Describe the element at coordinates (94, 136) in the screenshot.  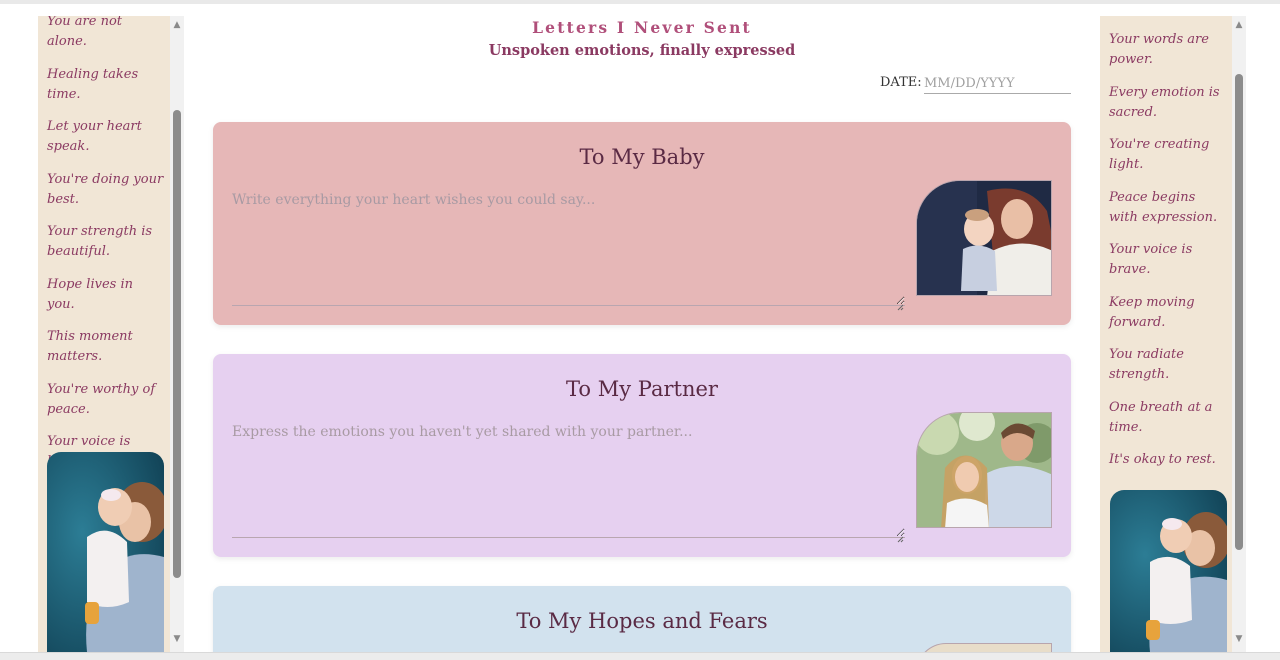
I see `affirmation-quote: Let your heart speak.` at that location.